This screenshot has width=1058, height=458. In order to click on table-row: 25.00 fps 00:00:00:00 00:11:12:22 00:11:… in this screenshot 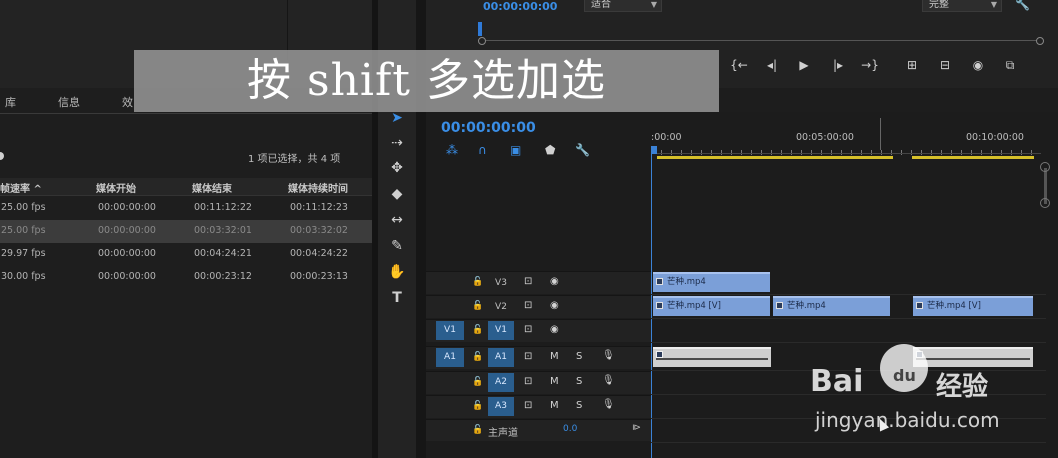, I will do `click(186, 208)`.